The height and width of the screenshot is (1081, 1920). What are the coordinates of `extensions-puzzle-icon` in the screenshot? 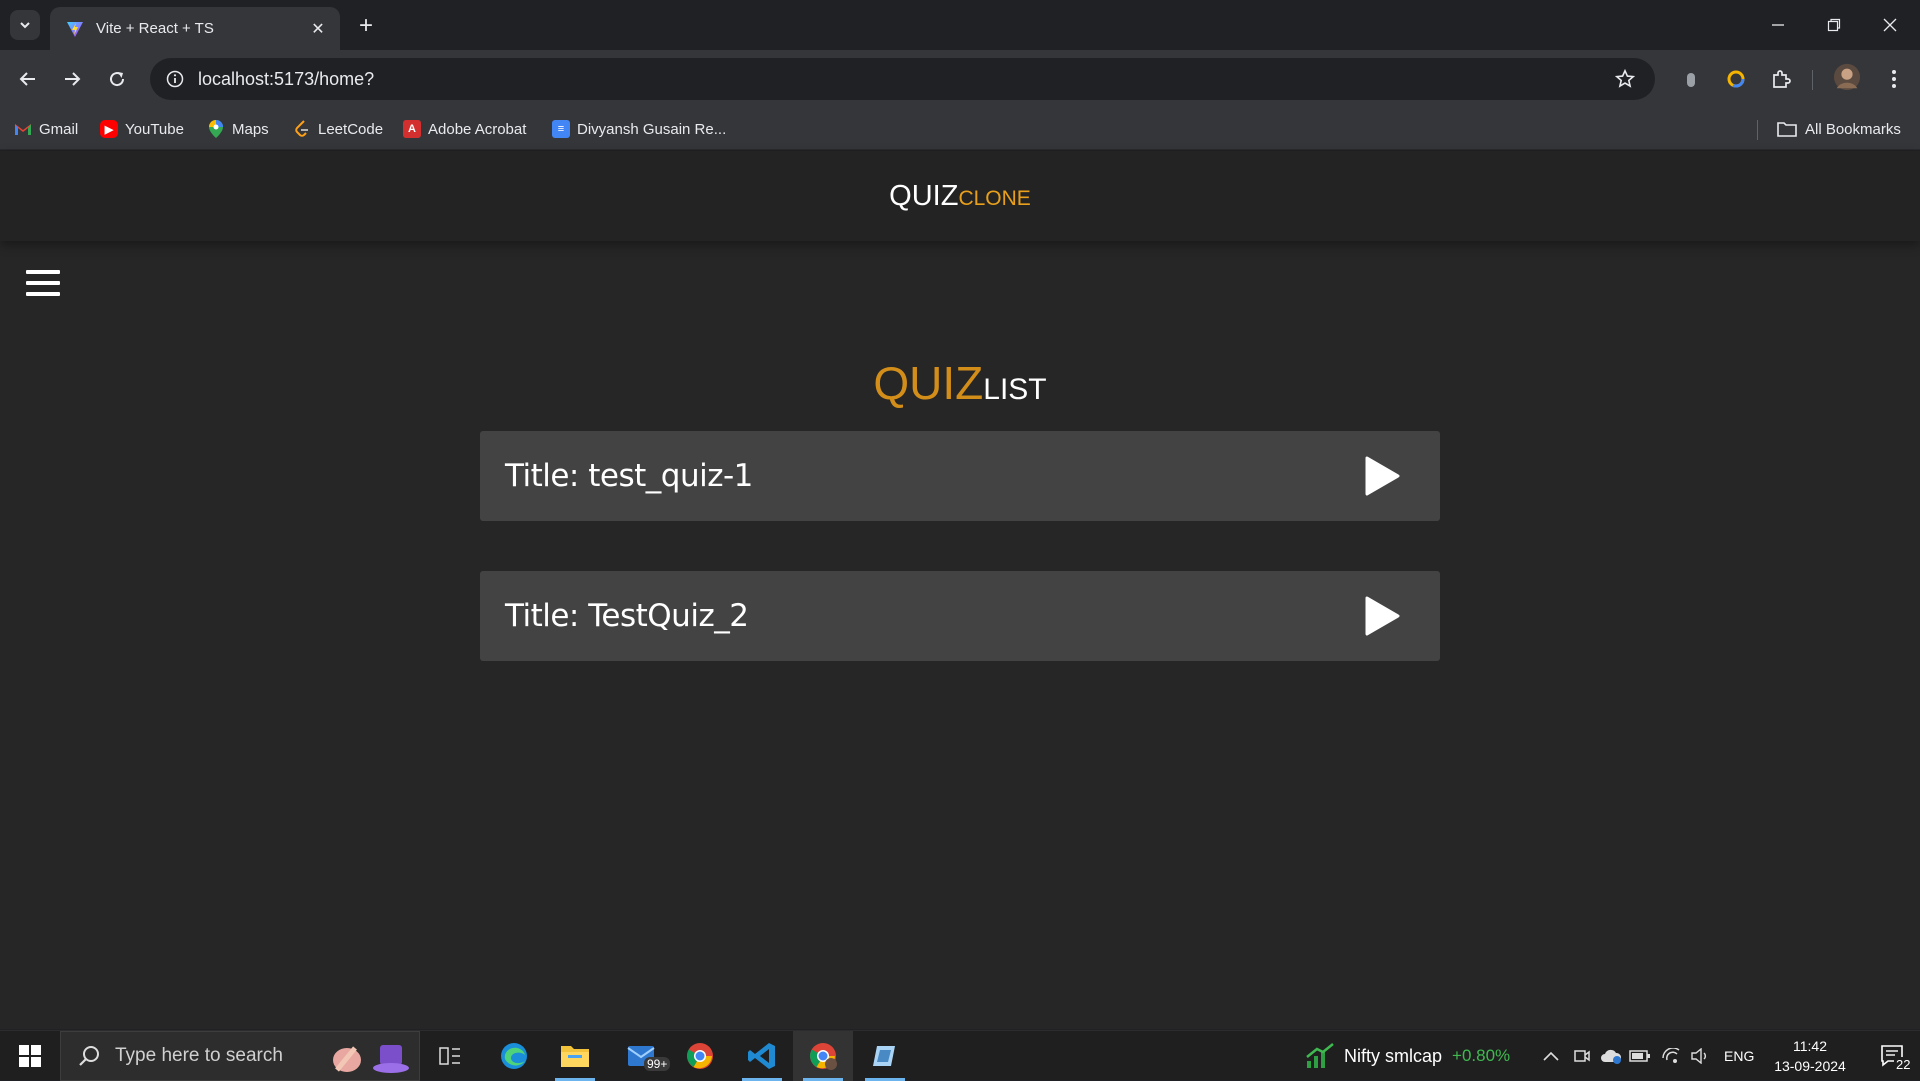 It's located at (1781, 79).